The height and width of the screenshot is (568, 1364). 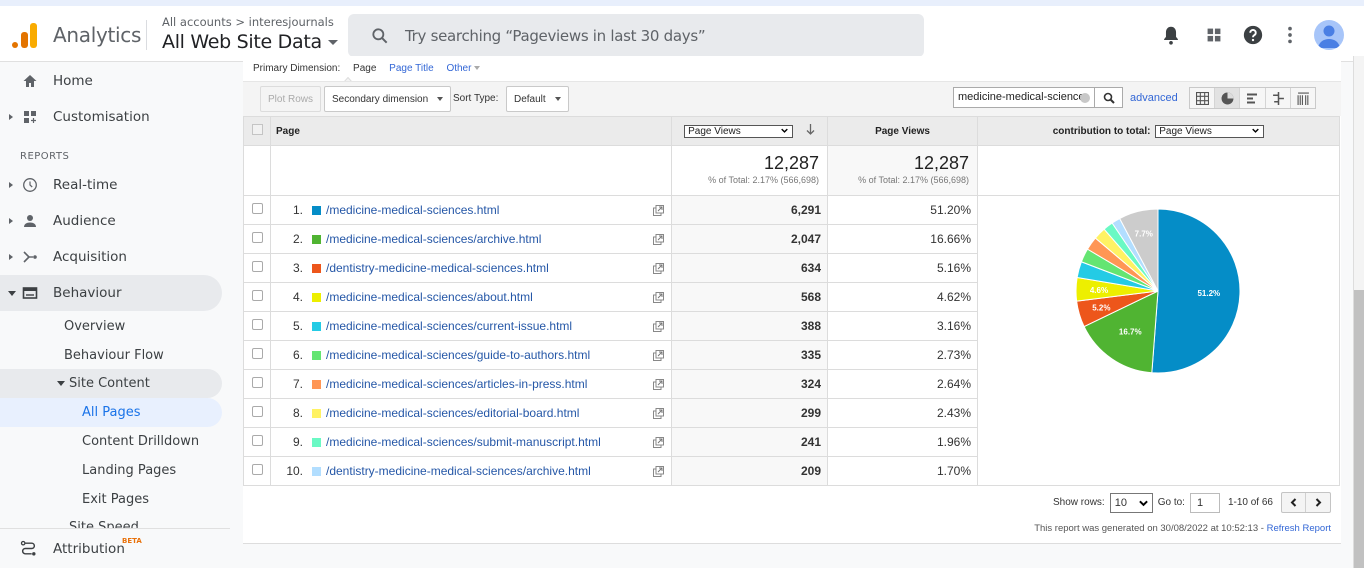 What do you see at coordinates (364, 68) in the screenshot?
I see `dimension-page: Page` at bounding box center [364, 68].